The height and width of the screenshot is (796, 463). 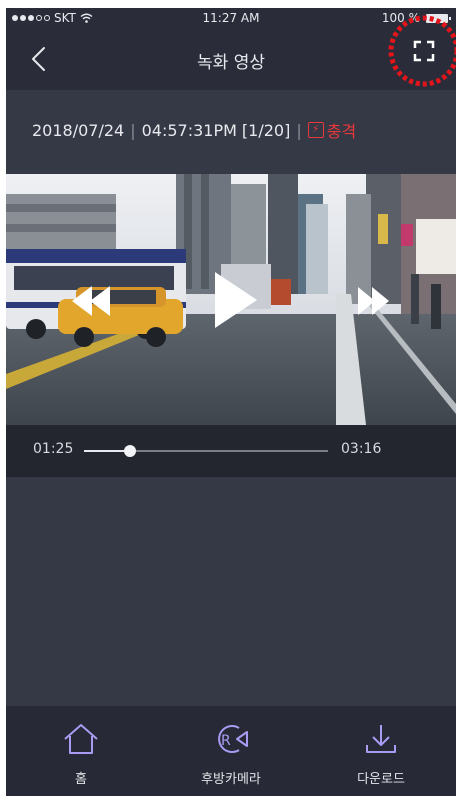 What do you see at coordinates (361, 449) in the screenshot?
I see `total-time: 03:16` at bounding box center [361, 449].